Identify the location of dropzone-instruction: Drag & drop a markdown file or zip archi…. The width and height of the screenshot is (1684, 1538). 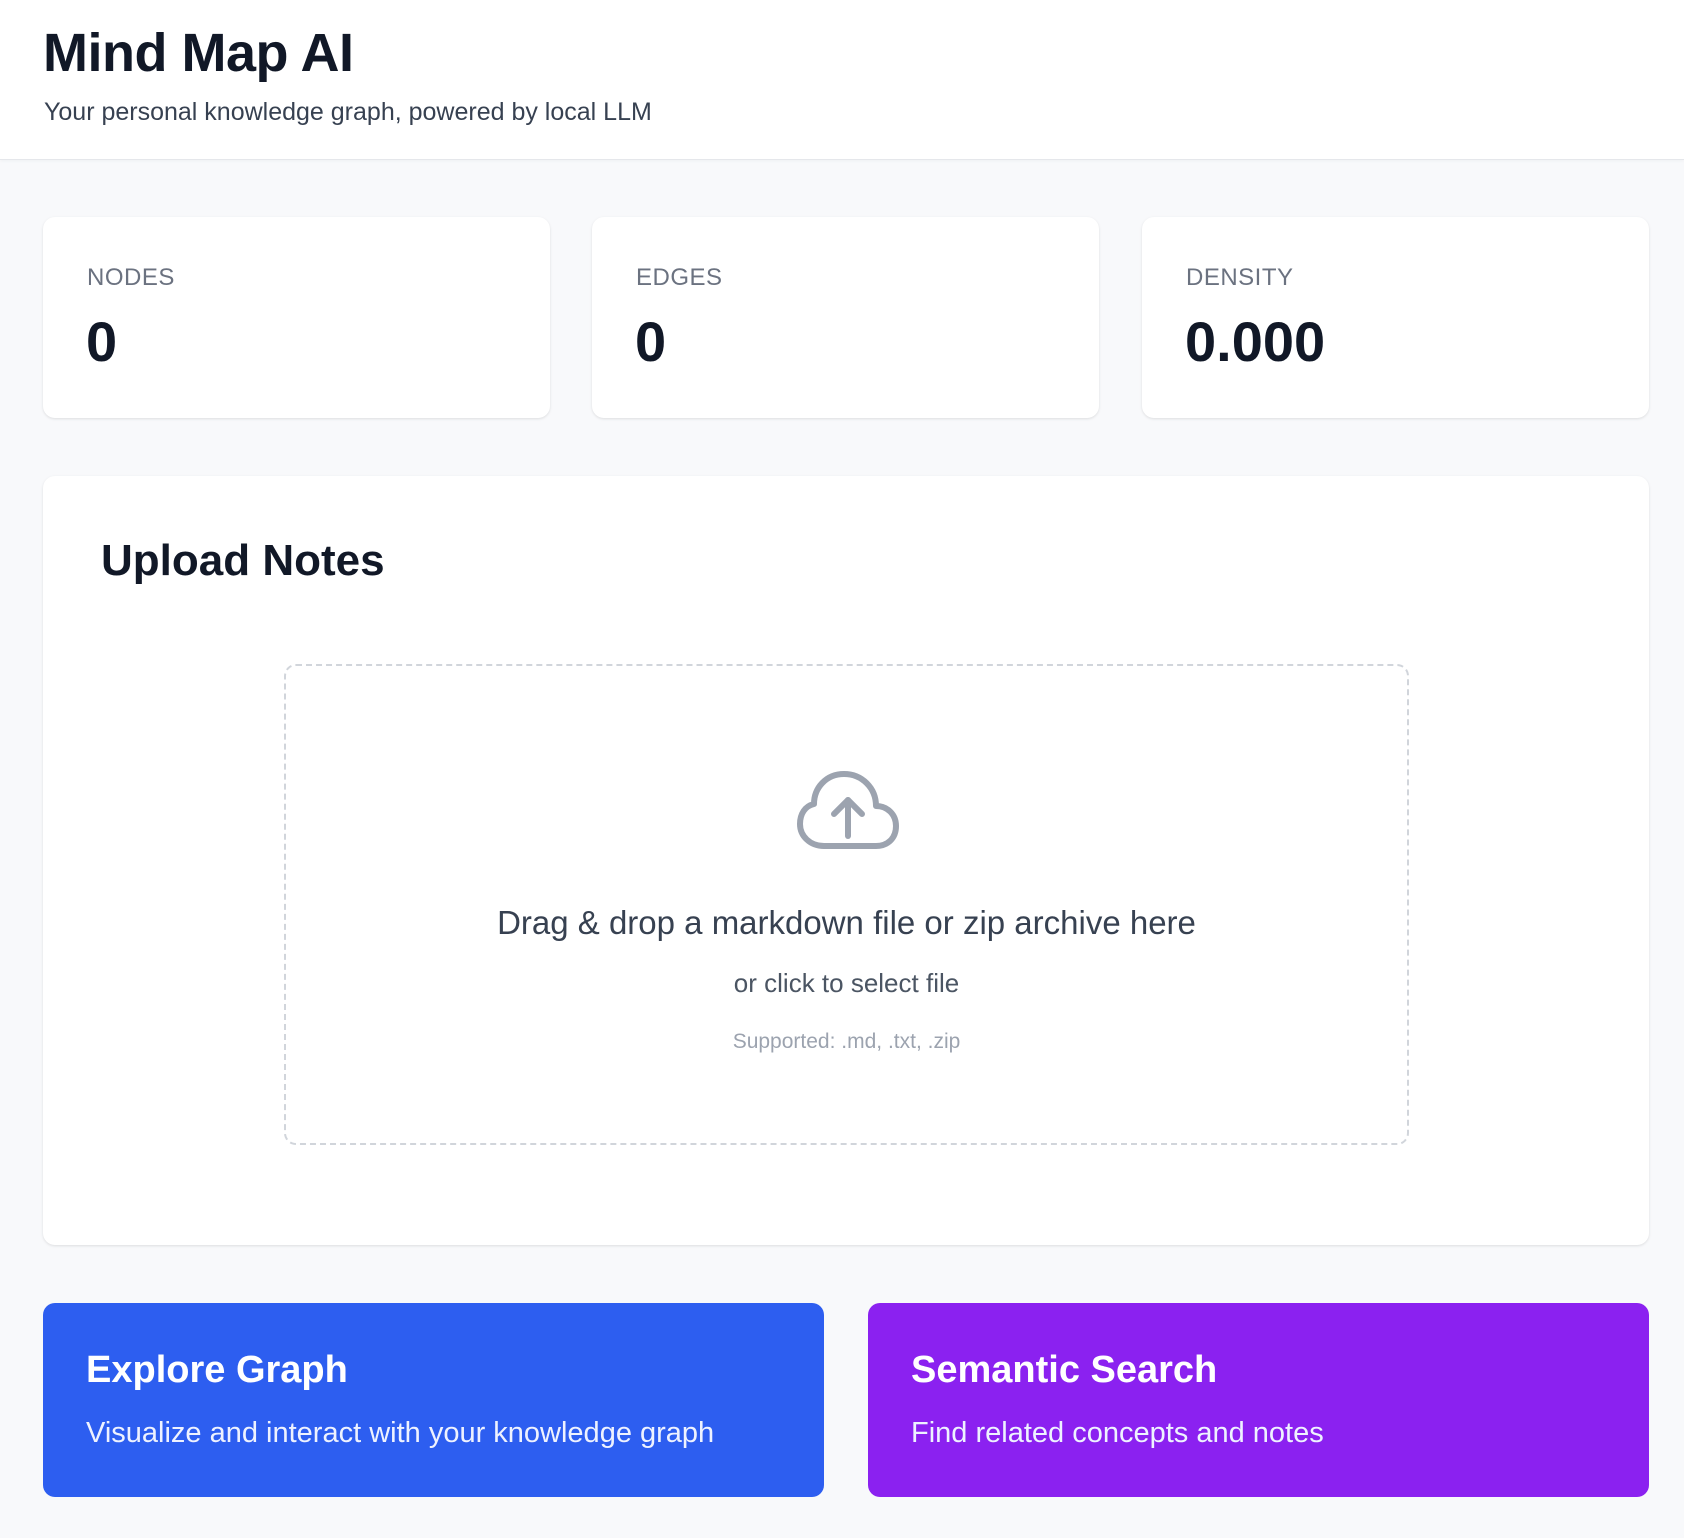
(846, 922).